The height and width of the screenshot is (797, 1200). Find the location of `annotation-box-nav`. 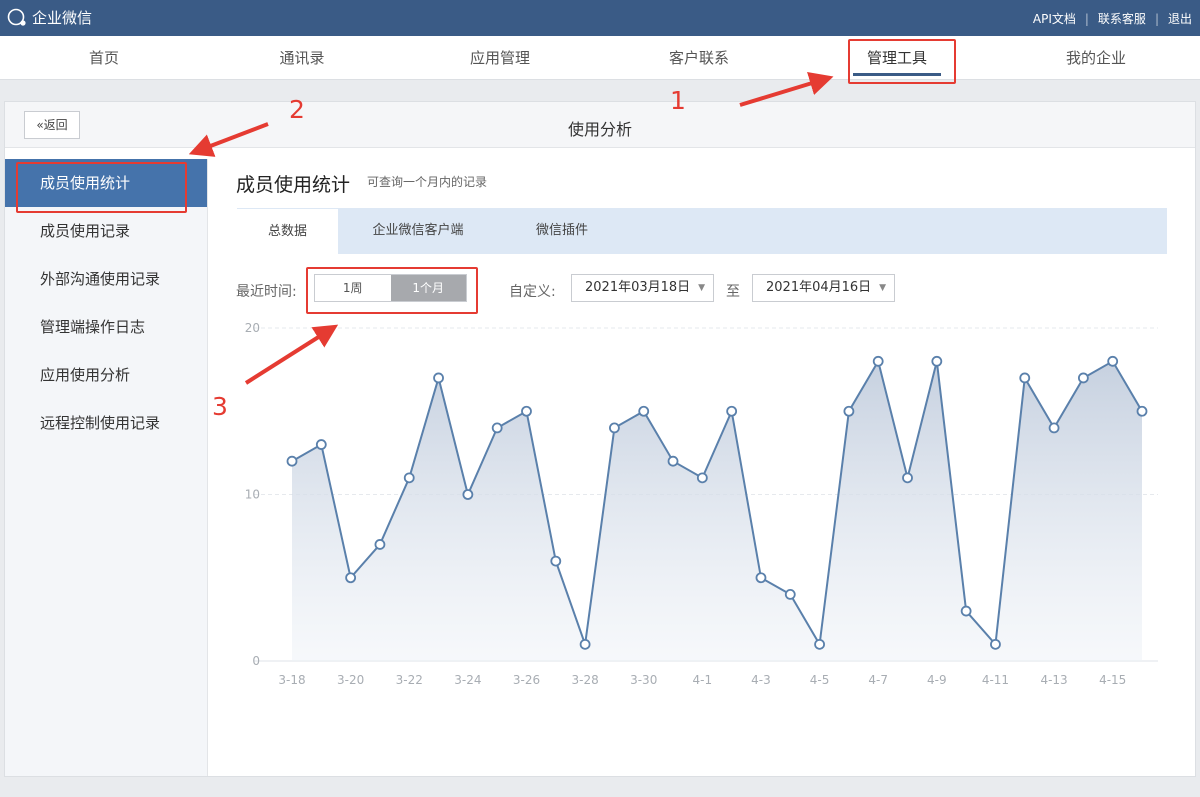

annotation-box-nav is located at coordinates (902, 61).